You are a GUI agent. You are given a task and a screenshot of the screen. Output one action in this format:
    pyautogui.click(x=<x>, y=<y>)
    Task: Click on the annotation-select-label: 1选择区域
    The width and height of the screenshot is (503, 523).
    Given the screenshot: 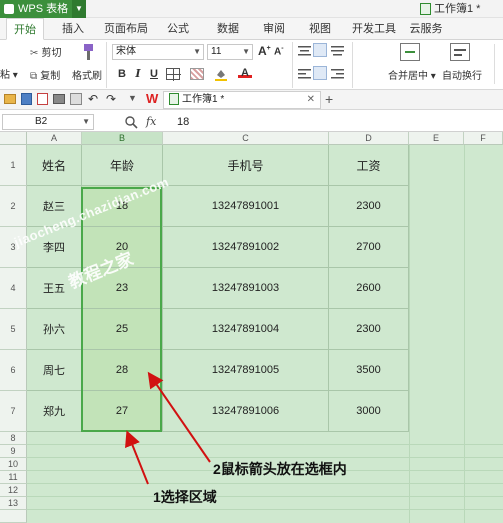 What is the action you would take?
    pyautogui.click(x=185, y=497)
    